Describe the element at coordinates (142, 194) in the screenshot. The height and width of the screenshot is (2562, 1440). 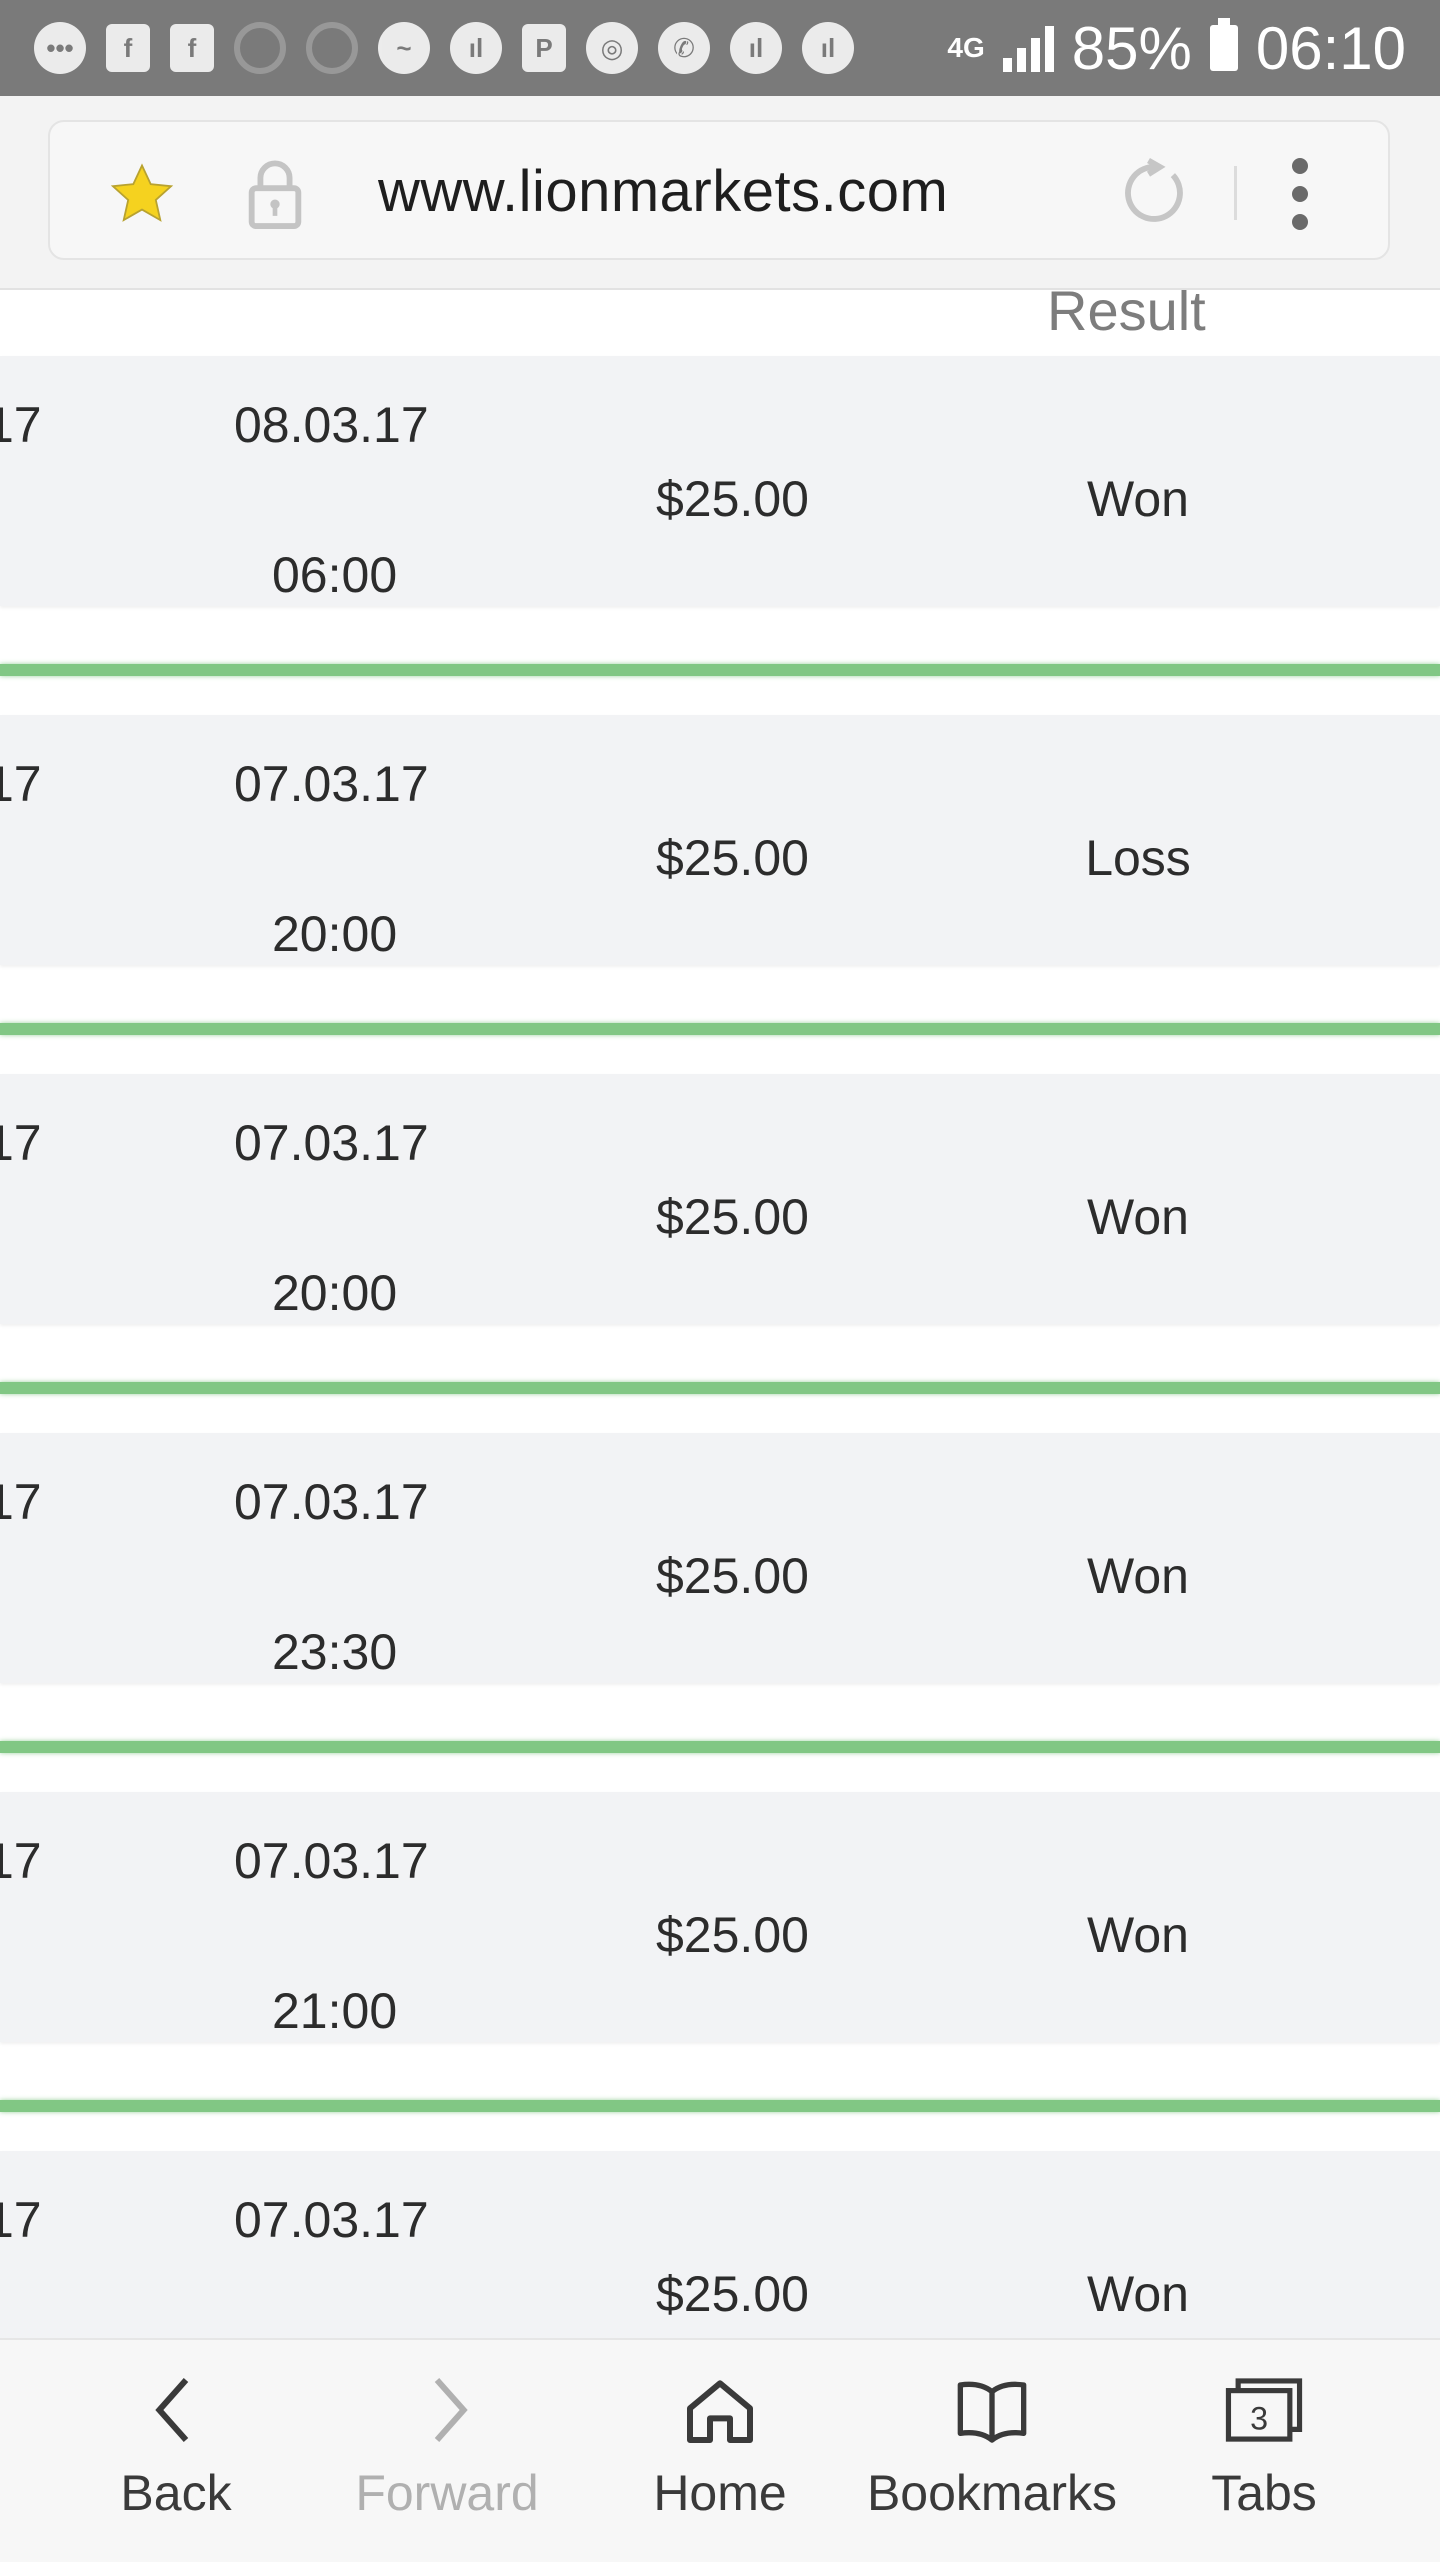
I see `bookmark-star-icon` at that location.